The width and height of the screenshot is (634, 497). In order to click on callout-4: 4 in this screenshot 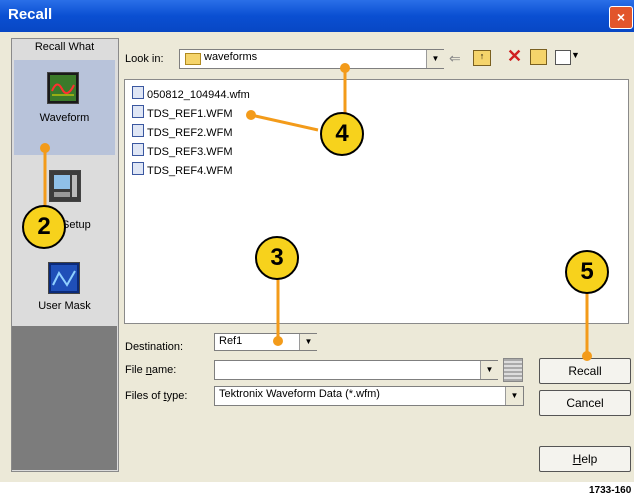, I will do `click(342, 134)`.